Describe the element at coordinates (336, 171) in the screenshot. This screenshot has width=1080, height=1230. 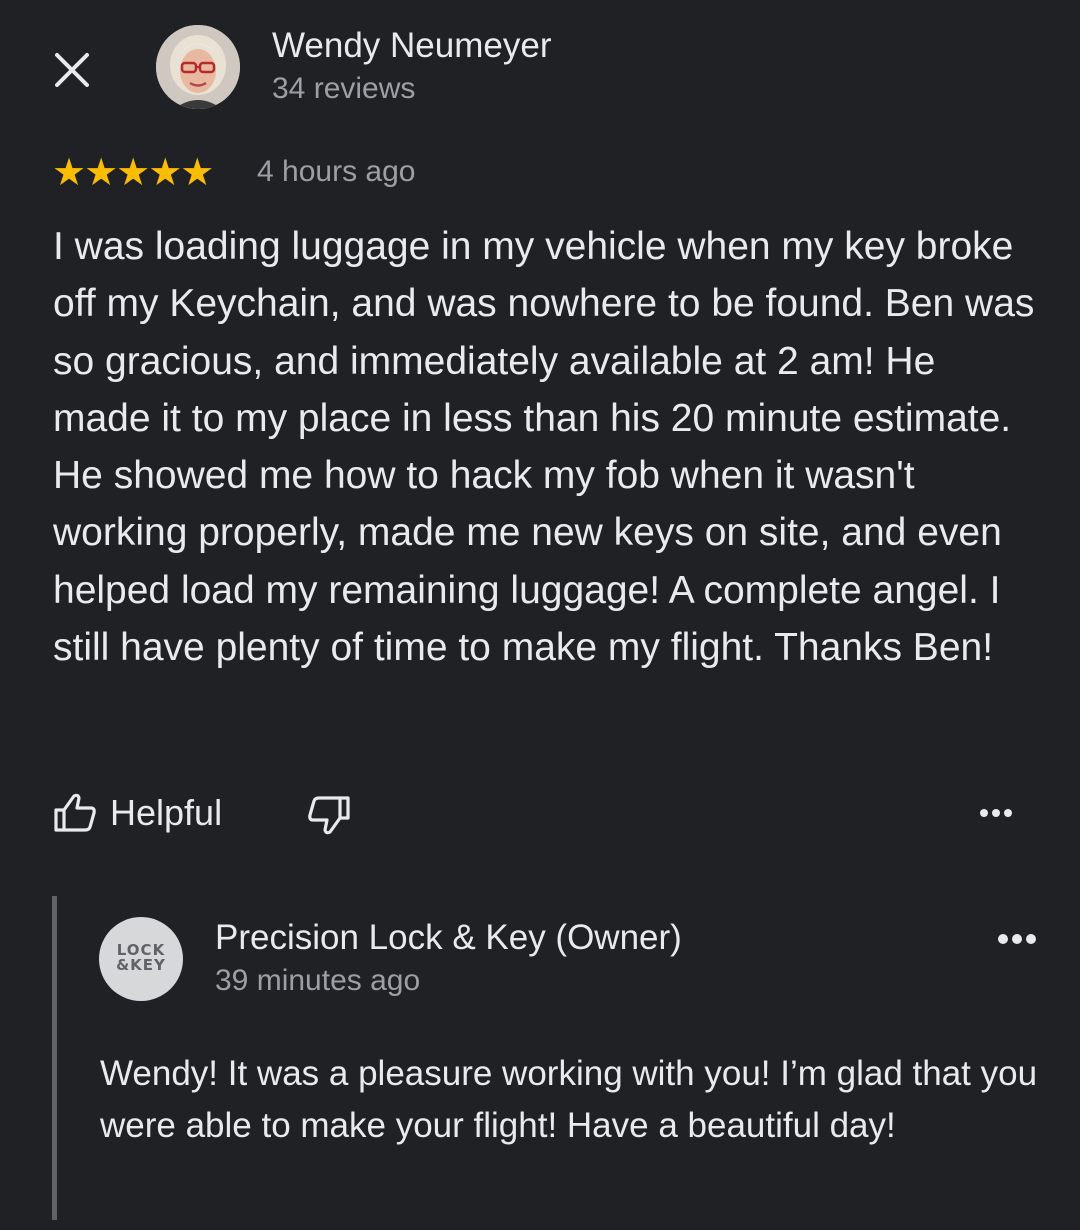
I see `review-time: 4 hours ago` at that location.